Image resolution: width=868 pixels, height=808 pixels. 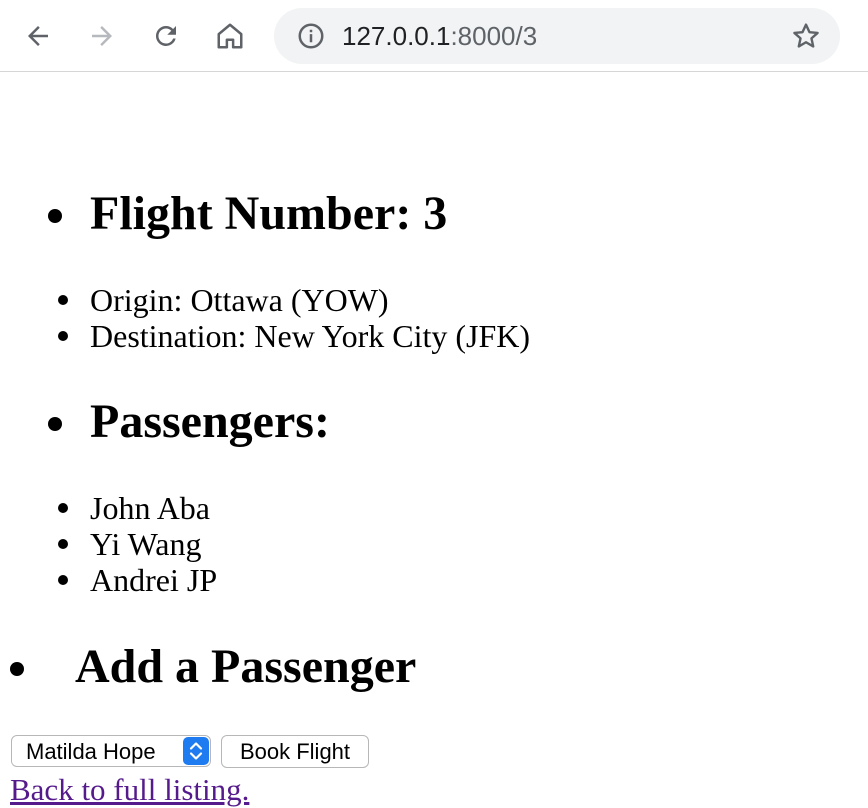 I want to click on reload-button, so click(x=166, y=36).